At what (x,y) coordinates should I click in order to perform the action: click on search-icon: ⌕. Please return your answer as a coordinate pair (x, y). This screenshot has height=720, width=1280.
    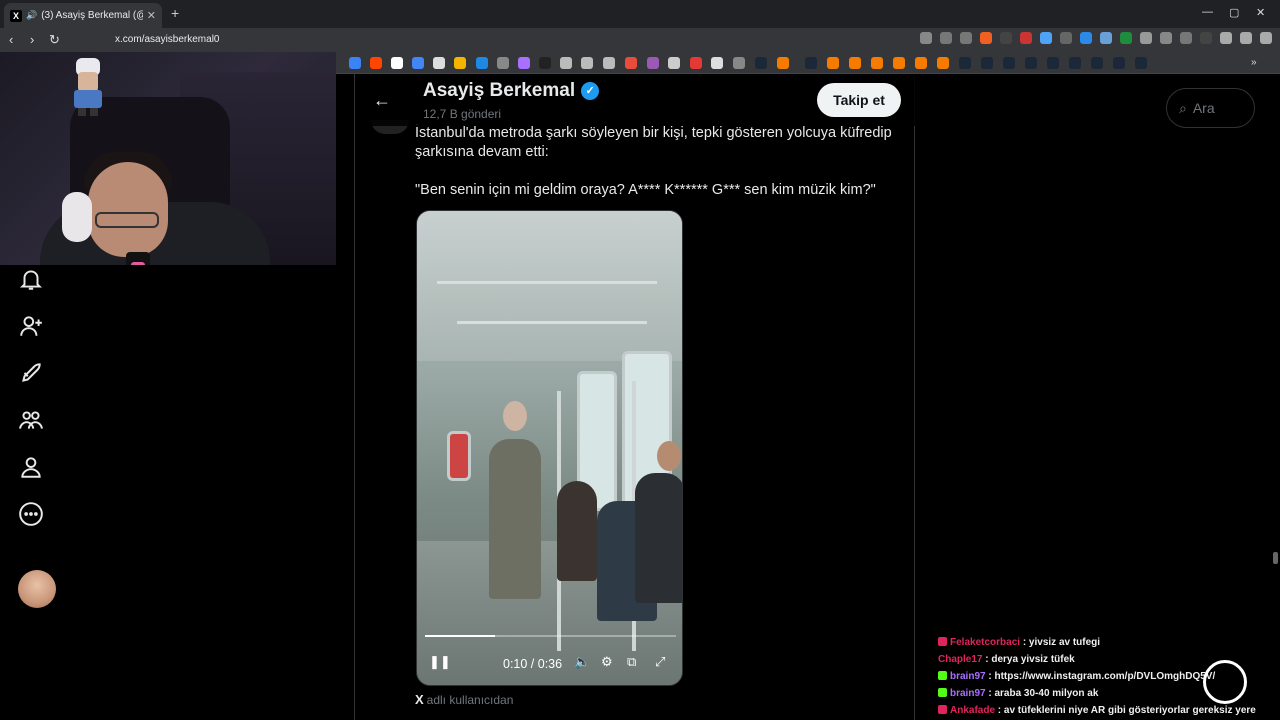
    Looking at the image, I should click on (1183, 107).